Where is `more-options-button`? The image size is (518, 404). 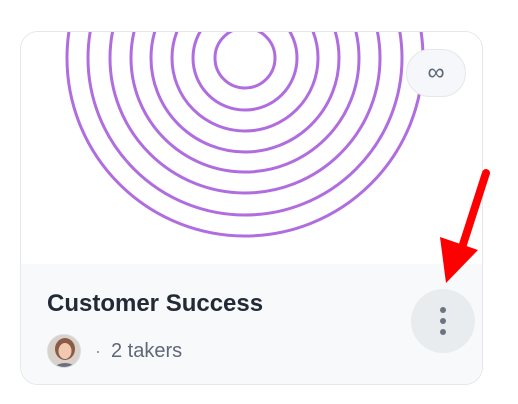 more-options-button is located at coordinates (443, 321).